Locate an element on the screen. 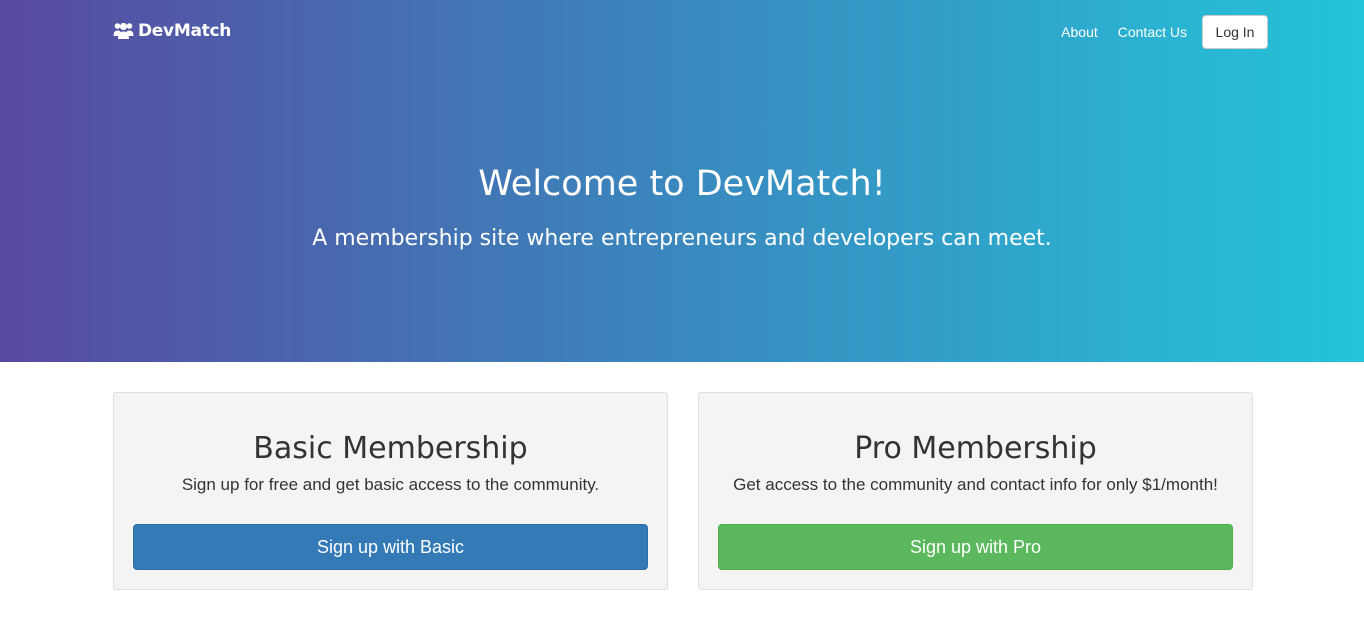  brand-link: DevMatch is located at coordinates (172, 31).